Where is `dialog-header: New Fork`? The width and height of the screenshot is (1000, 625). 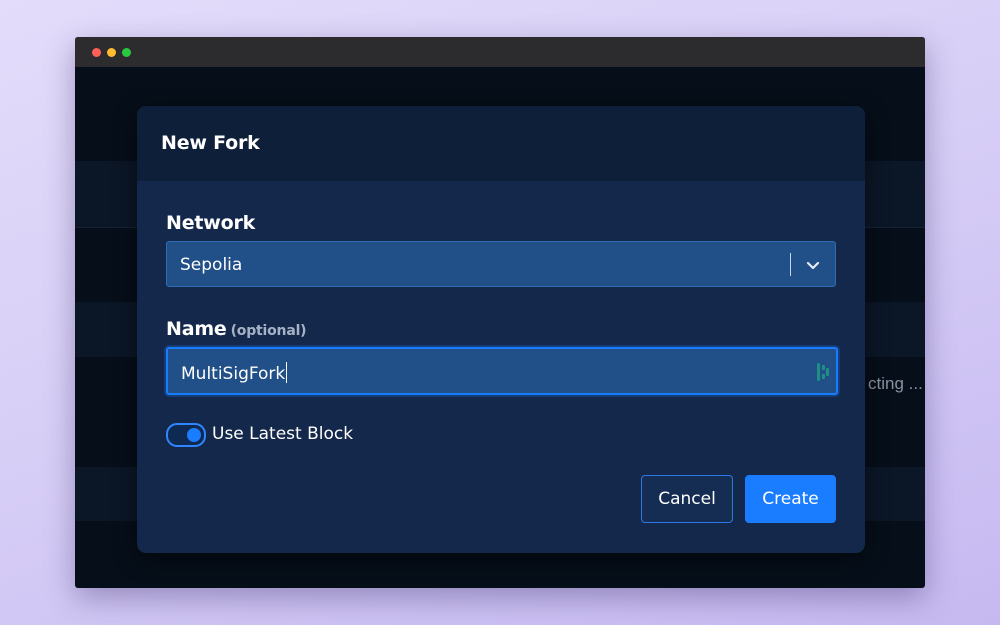
dialog-header: New Fork is located at coordinates (501, 143).